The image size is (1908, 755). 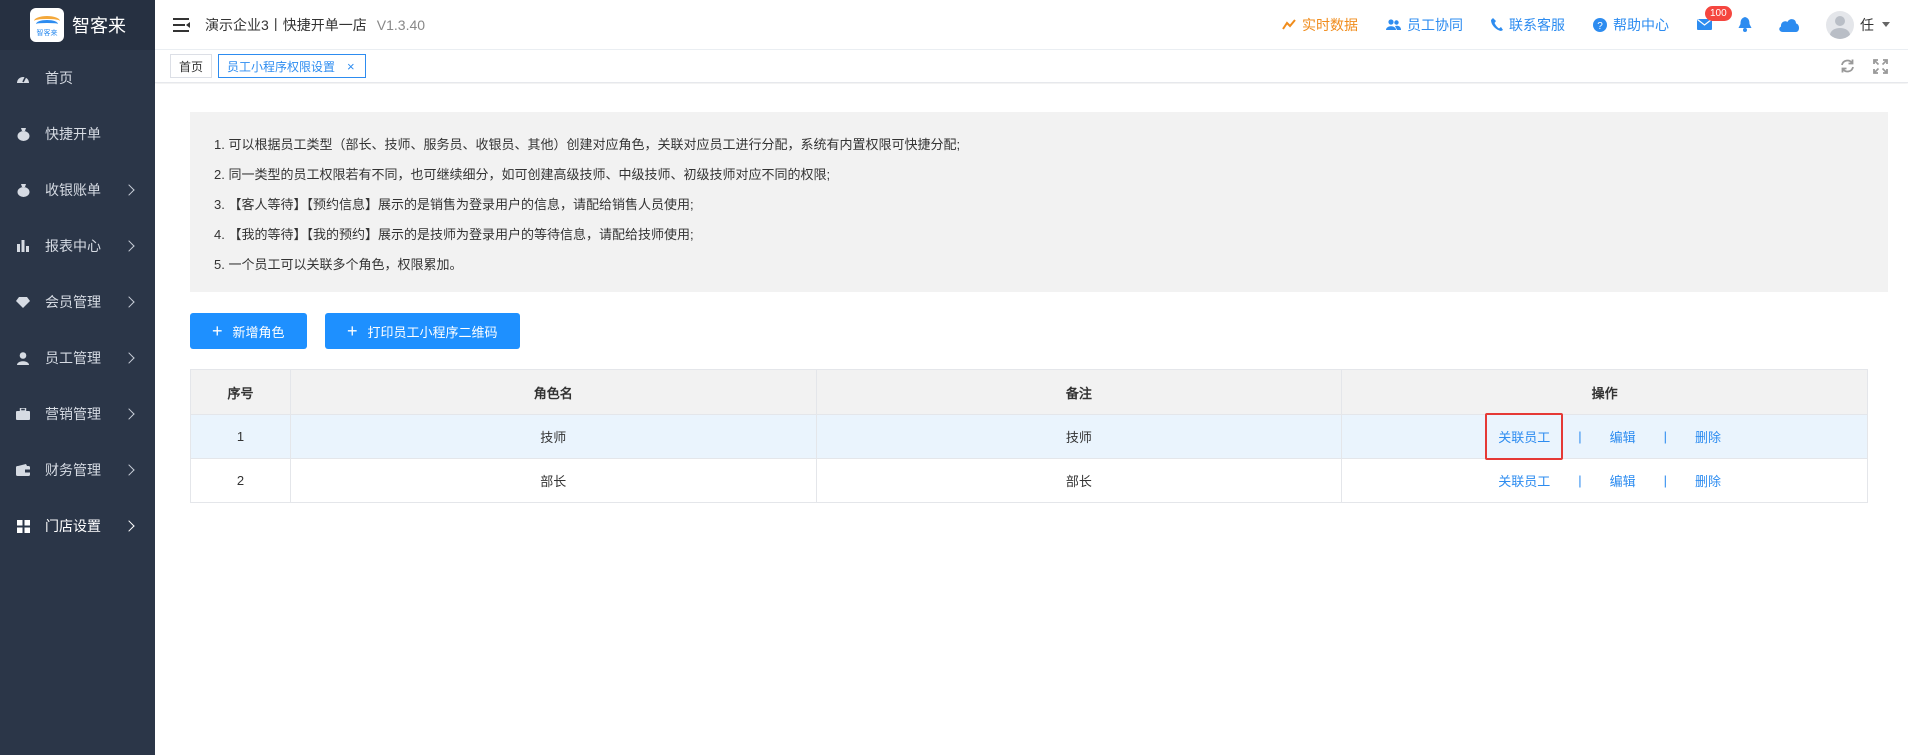 What do you see at coordinates (553, 392) in the screenshot?
I see `column-header-role: 角色名` at bounding box center [553, 392].